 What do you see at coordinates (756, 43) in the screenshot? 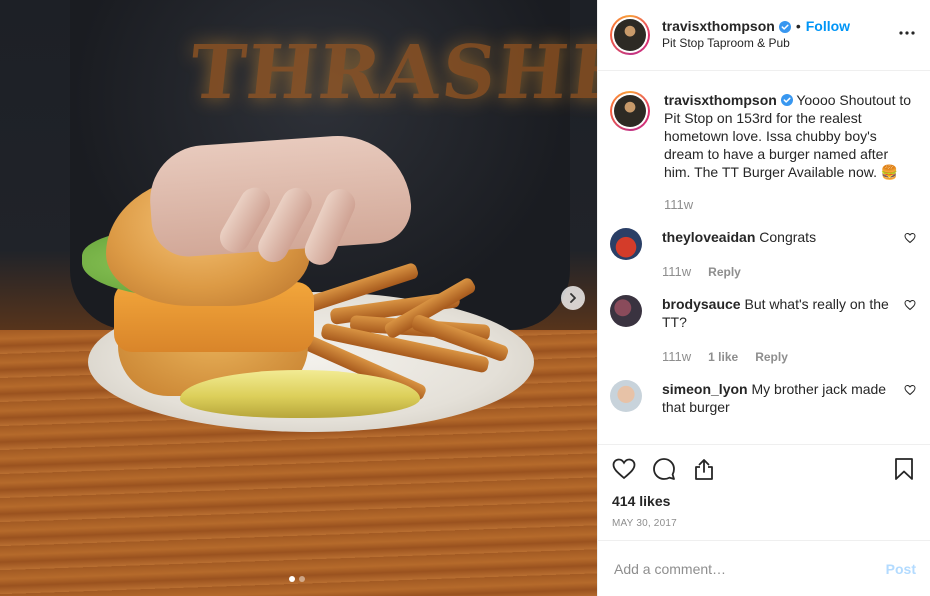
I see `location-link: Pit Stop Taproom & Pub` at bounding box center [756, 43].